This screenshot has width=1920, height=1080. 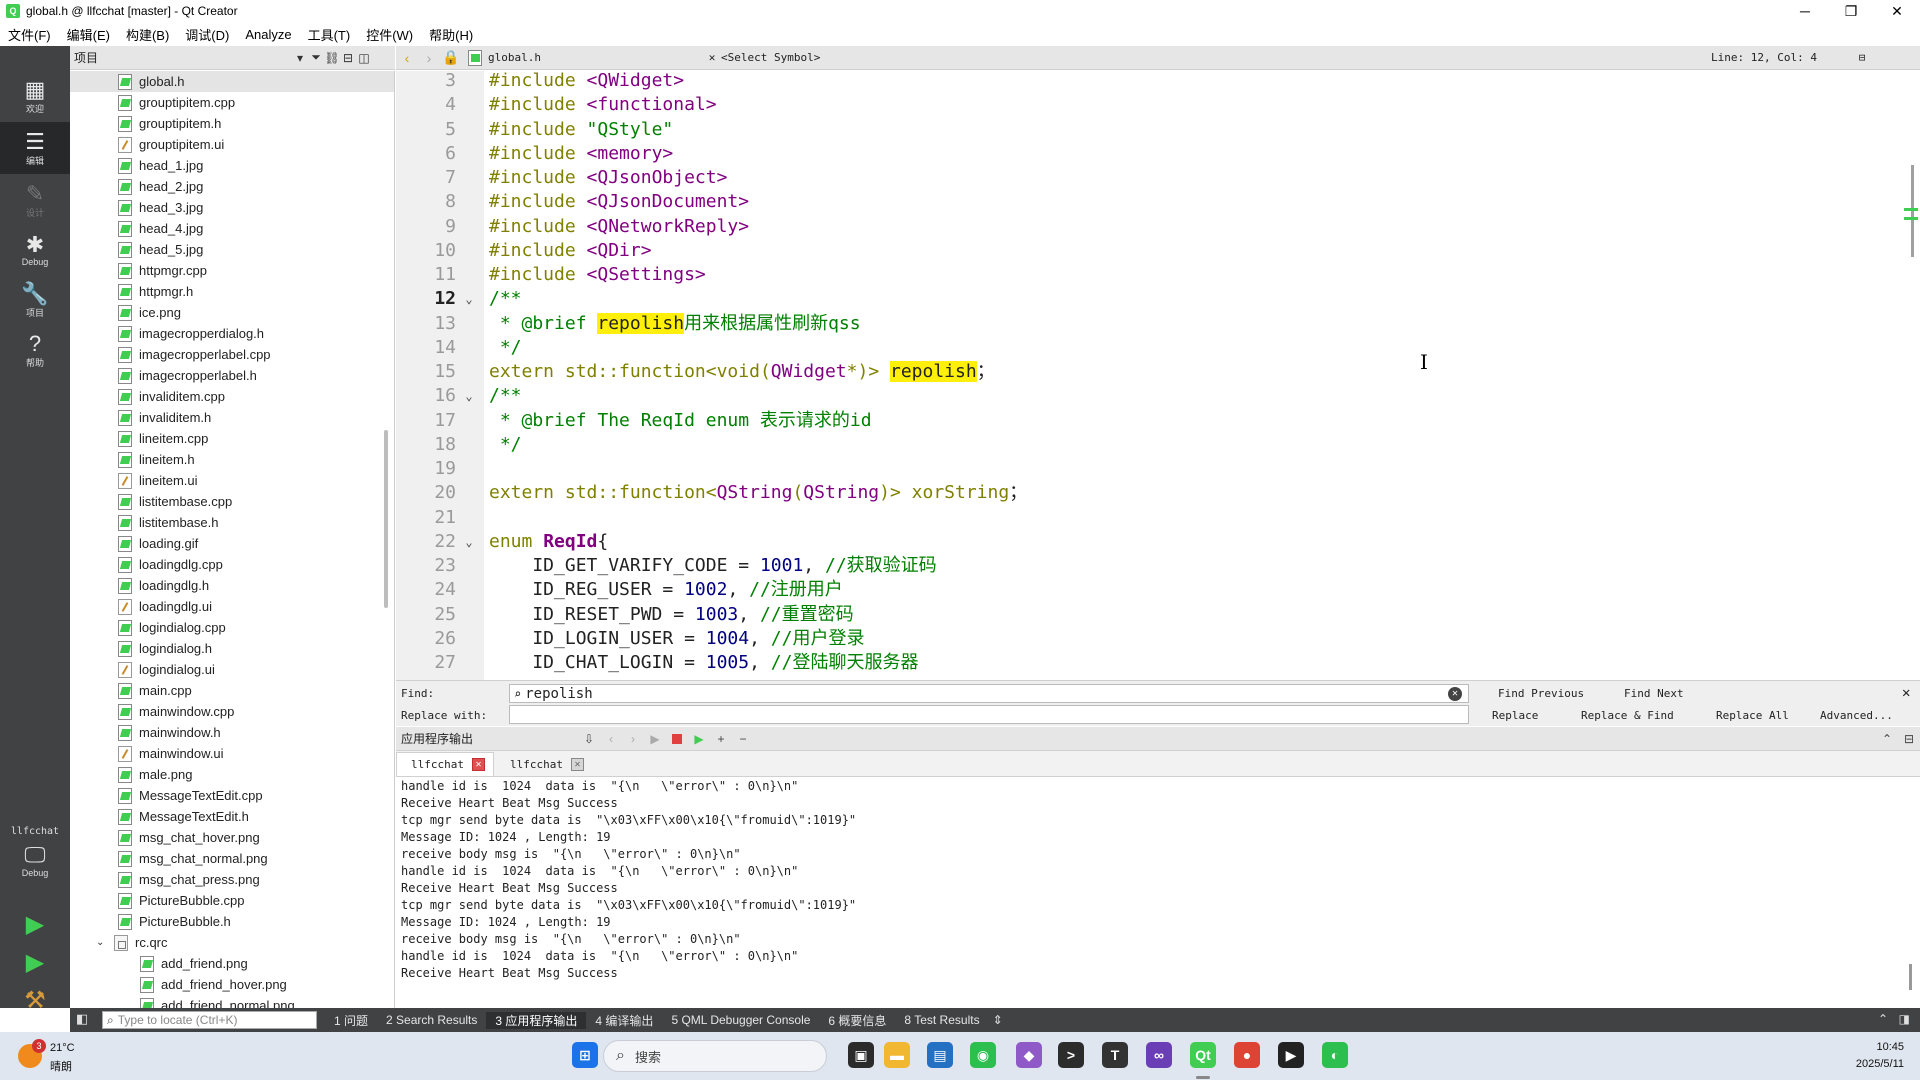 What do you see at coordinates (232, 711) in the screenshot?
I see `project-tree-item: mainwindow.cpp` at bounding box center [232, 711].